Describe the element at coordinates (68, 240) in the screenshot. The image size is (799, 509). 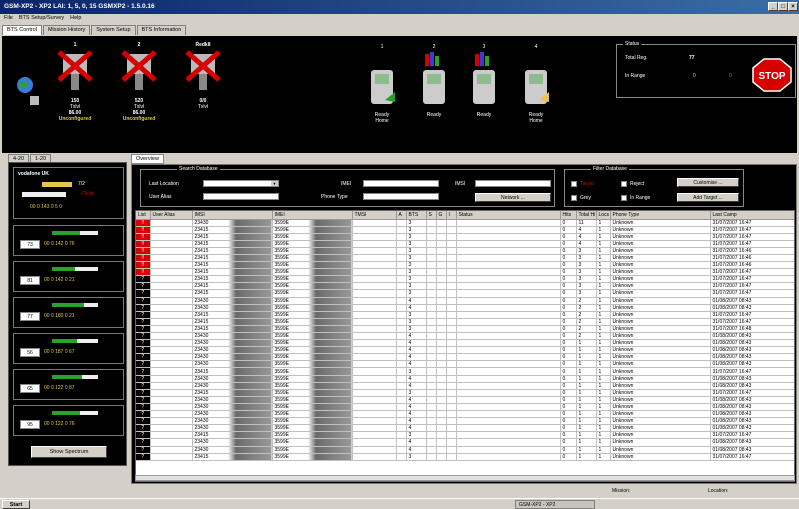
I see `cell-monitor: 73 00 0 142 0 76` at that location.